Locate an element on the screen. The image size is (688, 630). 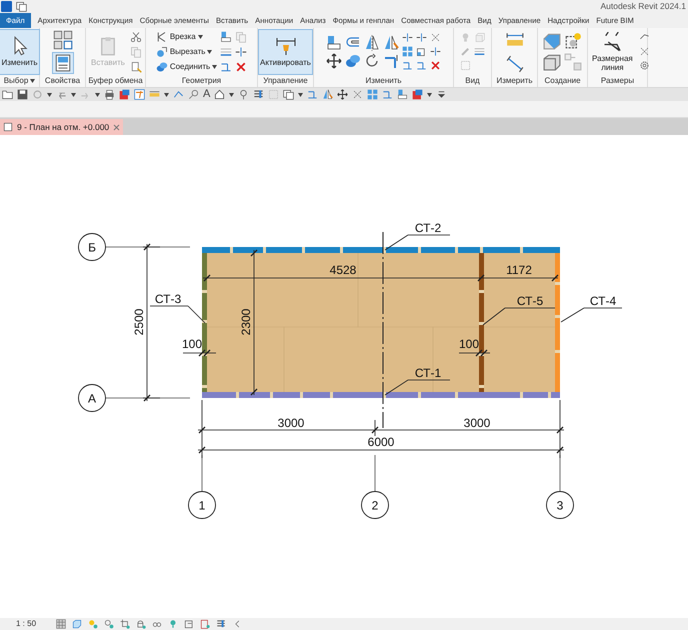
gear-icon is located at coordinates (644, 65).